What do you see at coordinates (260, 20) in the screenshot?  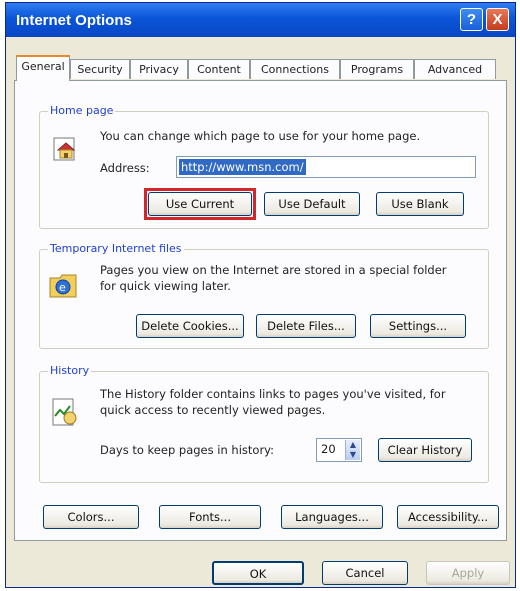 I see `title-bar: Internet Options ? X` at bounding box center [260, 20].